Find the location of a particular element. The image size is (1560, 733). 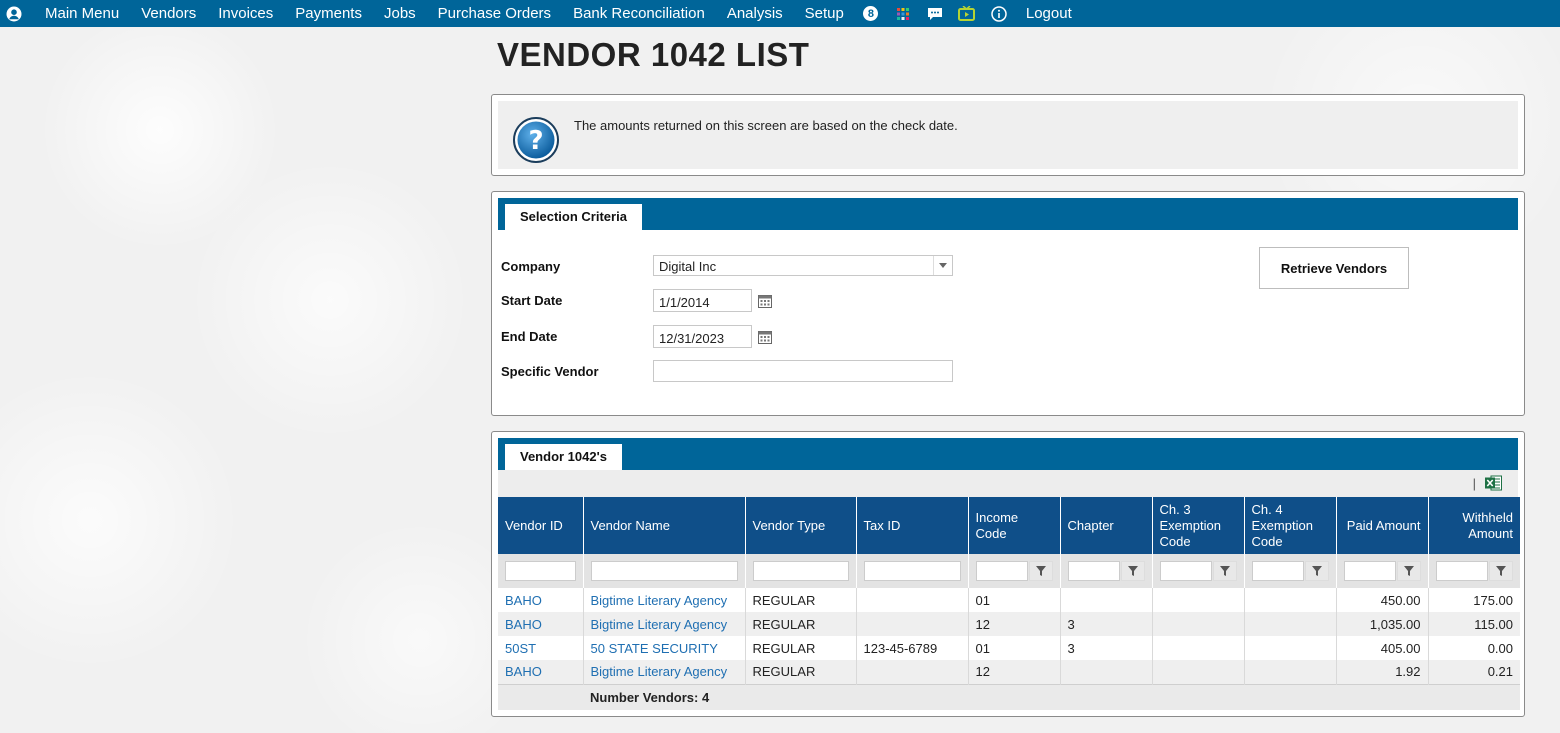

column-header: Ch. 3 Exemption Code is located at coordinates (1198, 525).